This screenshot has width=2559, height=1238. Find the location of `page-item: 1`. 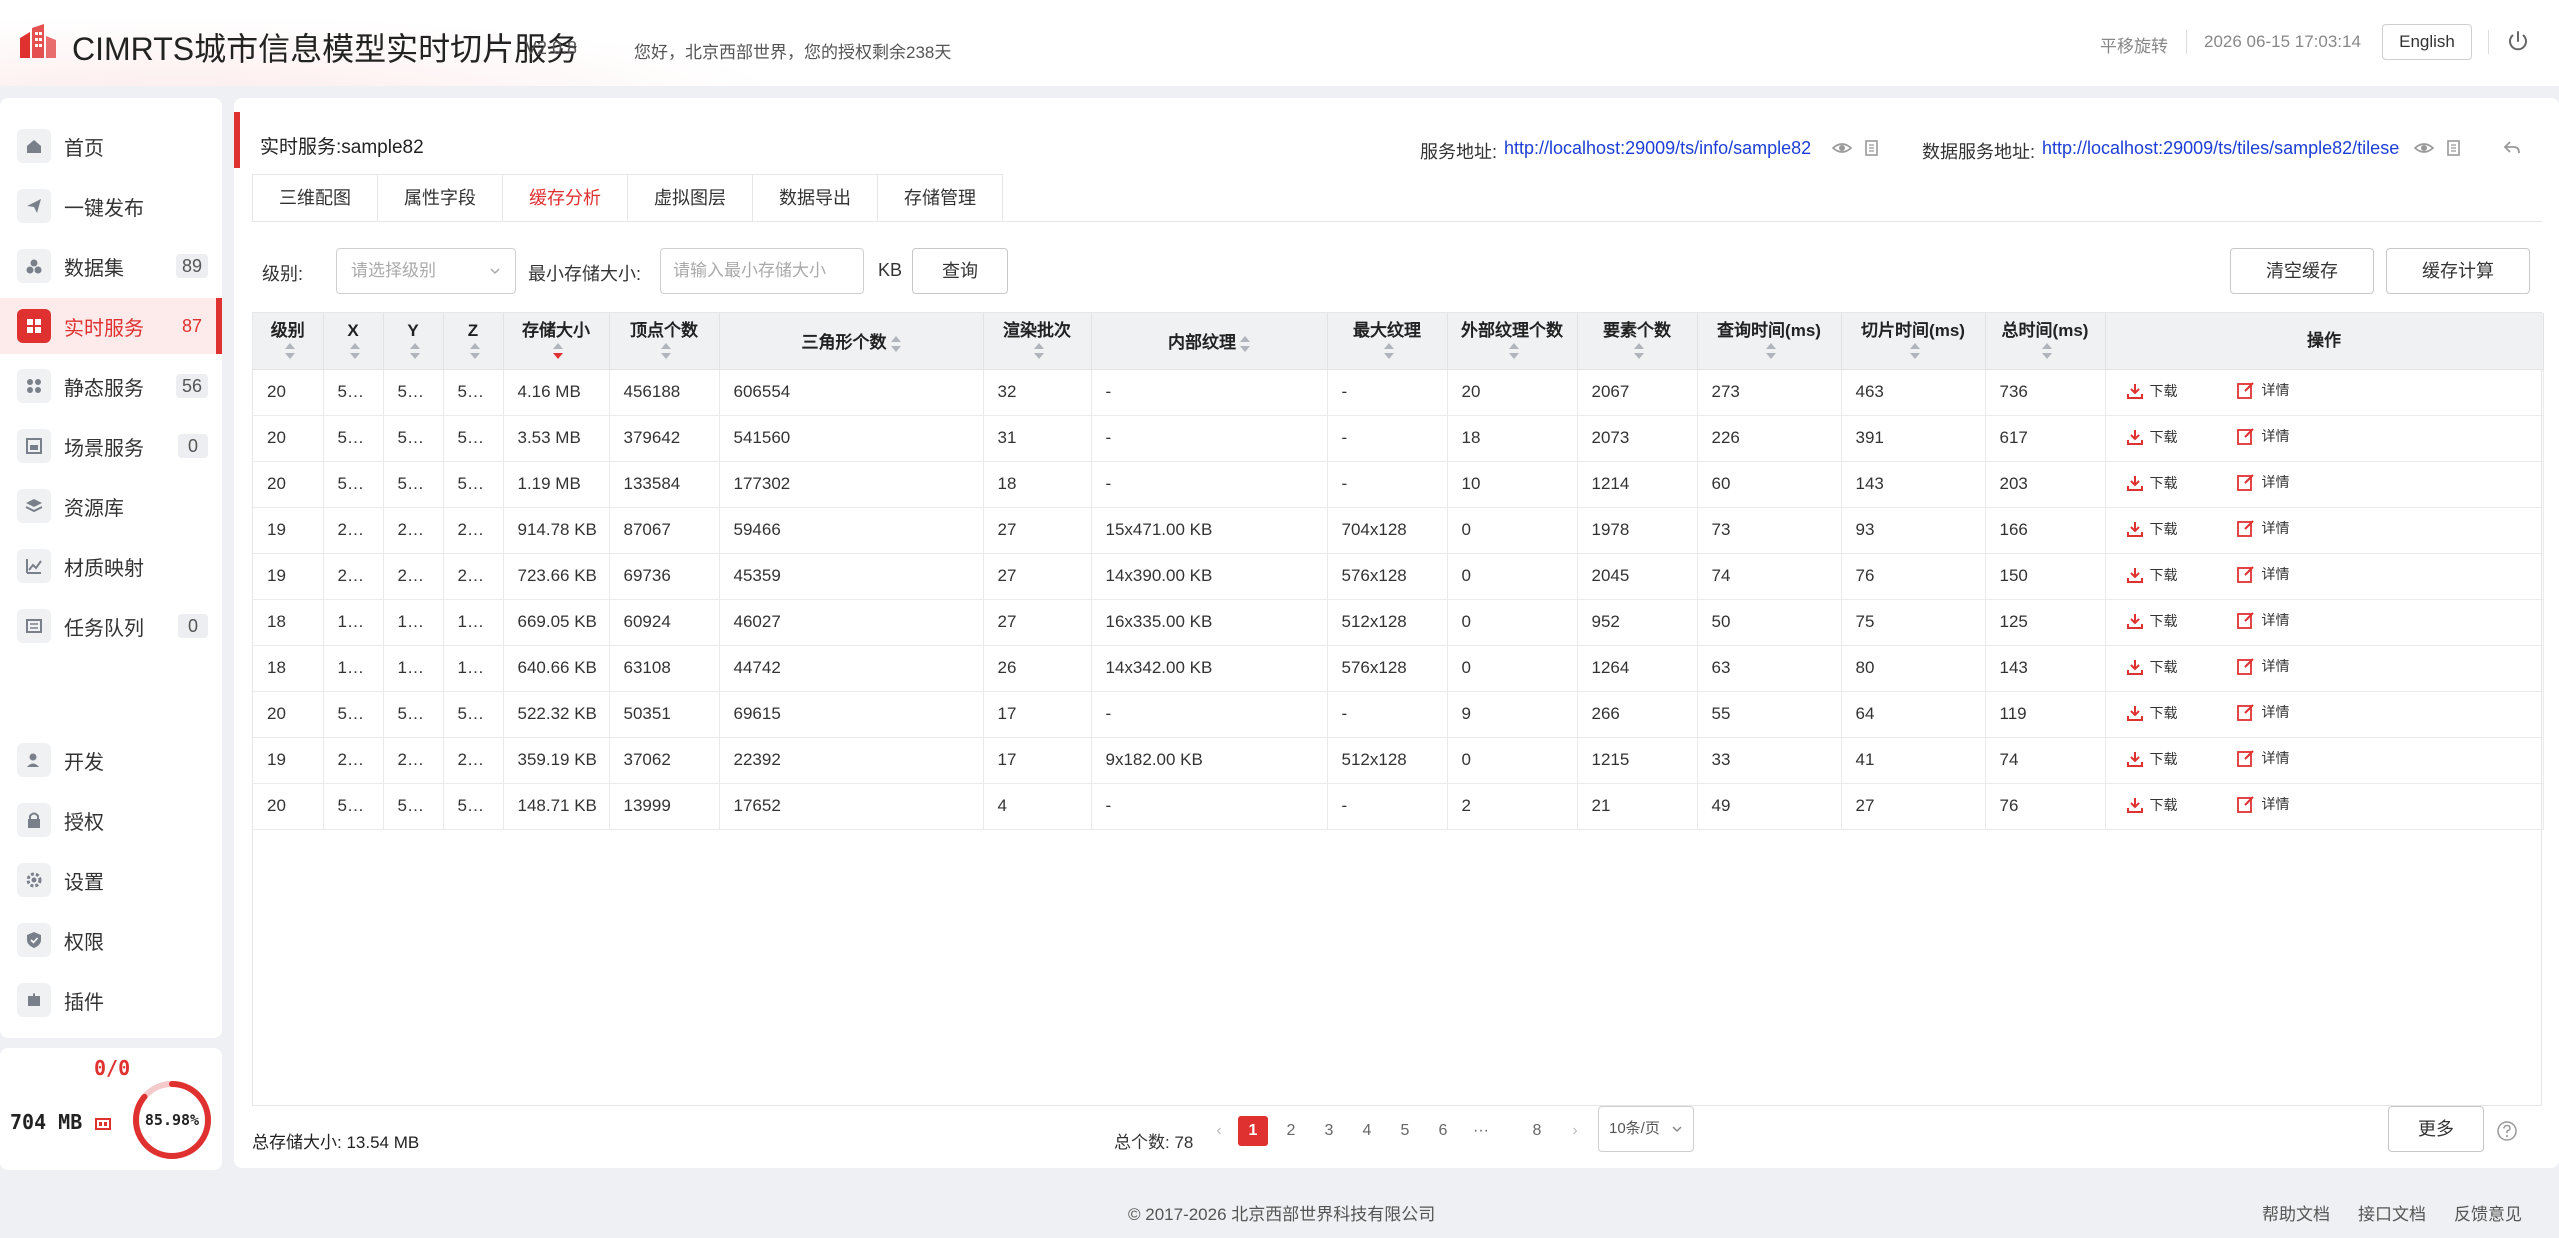

page-item: 1 is located at coordinates (1253, 1131).